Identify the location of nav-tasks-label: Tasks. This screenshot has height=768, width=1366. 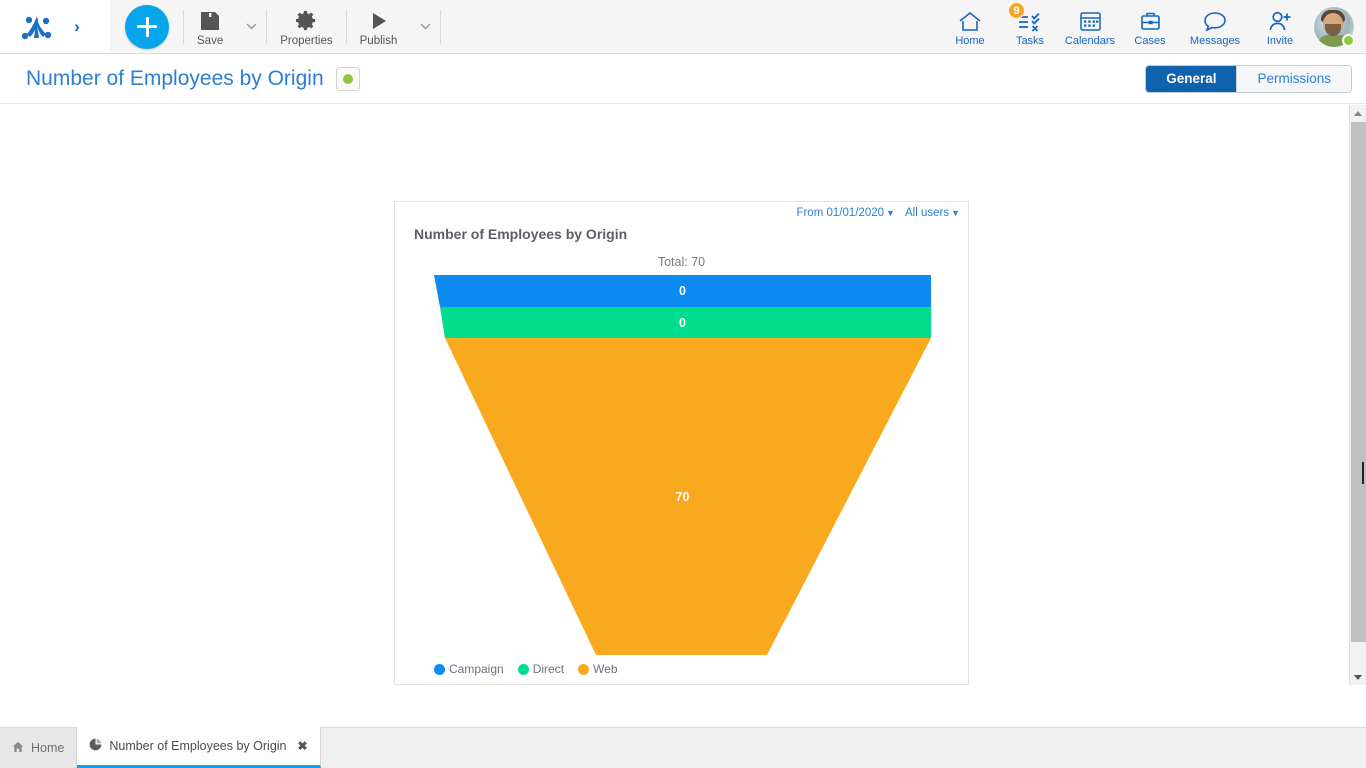
(1030, 41).